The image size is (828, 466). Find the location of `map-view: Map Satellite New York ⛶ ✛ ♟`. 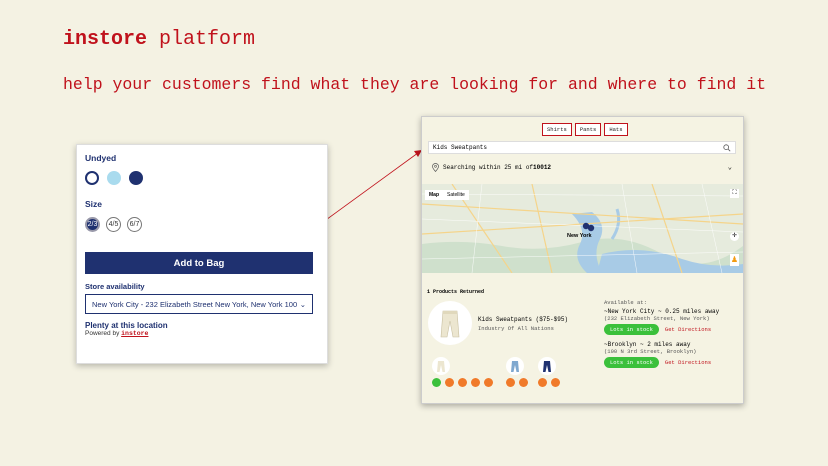

map-view: Map Satellite New York ⛶ ✛ ♟ is located at coordinates (582, 228).